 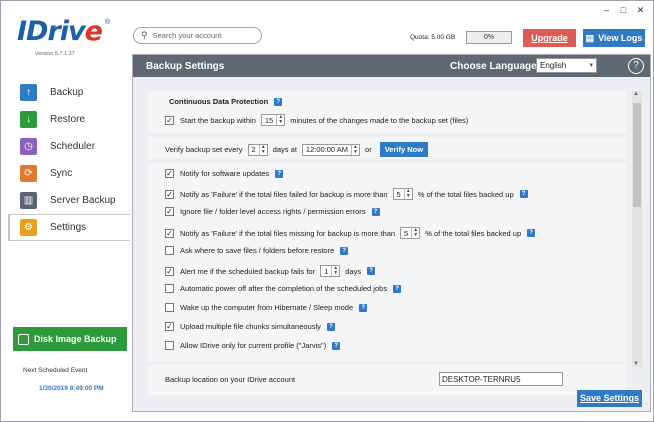 What do you see at coordinates (28, 227) in the screenshot?
I see `gear-icon: ⚙` at bounding box center [28, 227].